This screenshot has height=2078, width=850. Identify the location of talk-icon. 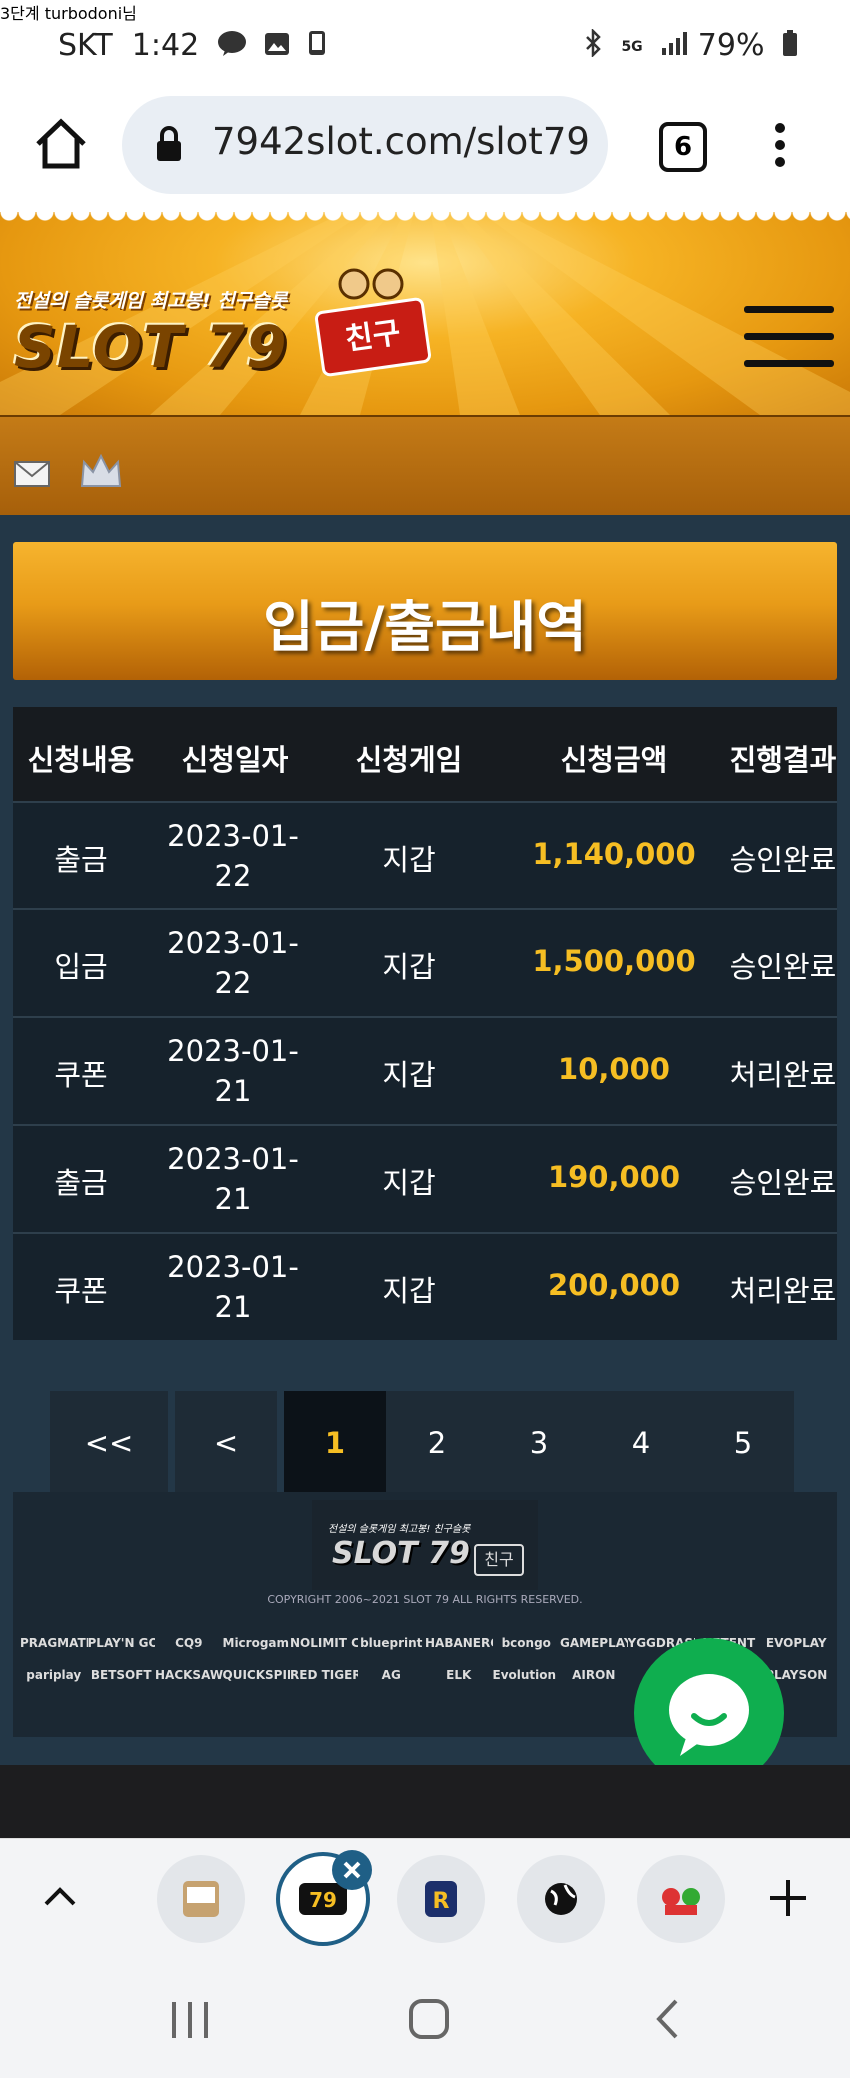
(232, 46).